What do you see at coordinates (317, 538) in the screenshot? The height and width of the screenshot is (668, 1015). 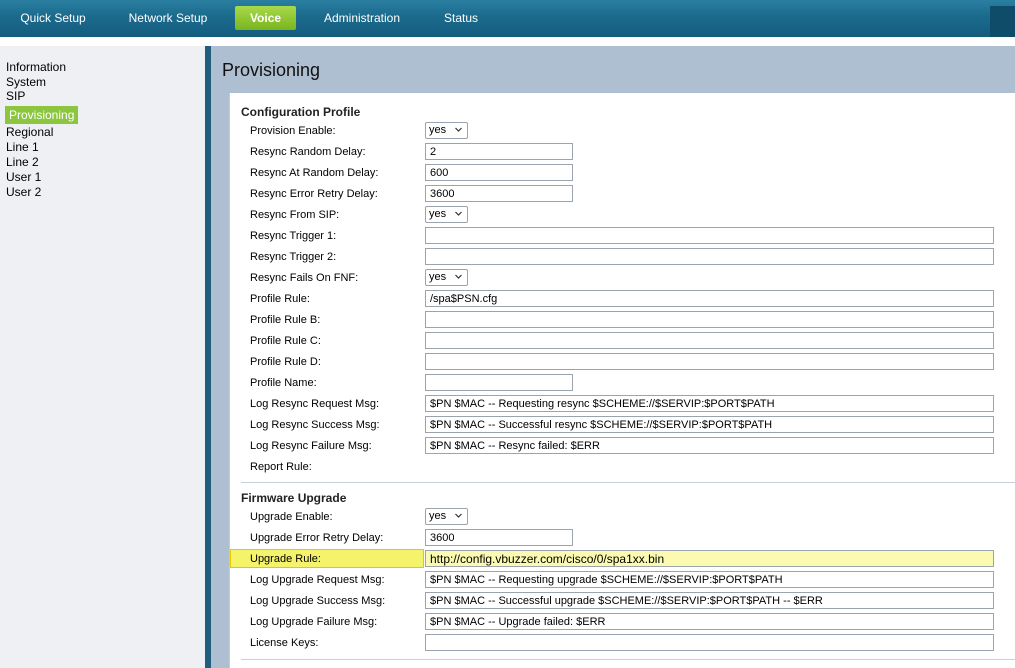 I see `label-upgrade-error-retry-delay: Upgrade Error Retry Delay:` at bounding box center [317, 538].